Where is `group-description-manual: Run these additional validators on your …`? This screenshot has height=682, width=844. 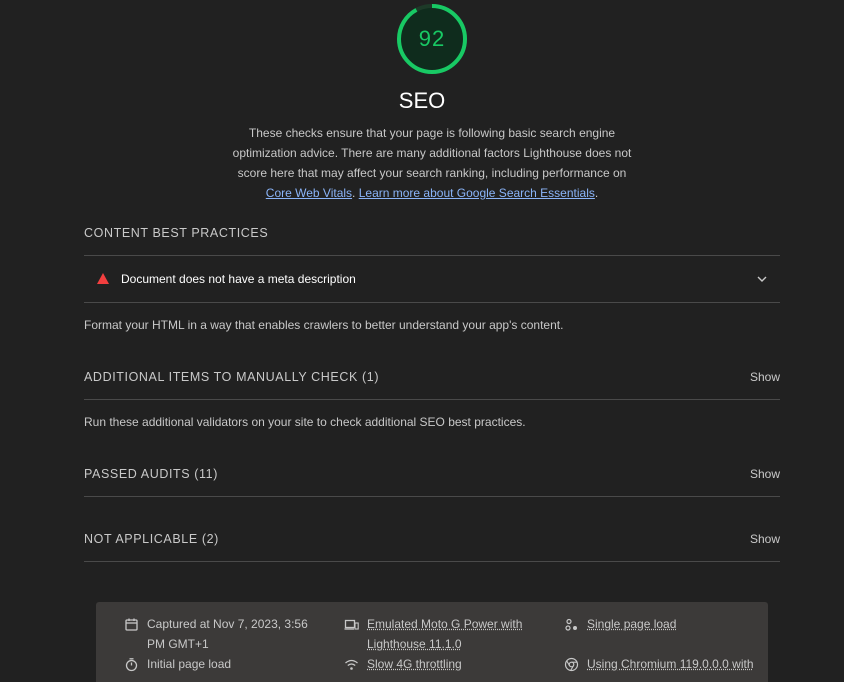
group-description-manual: Run these additional validators on your … is located at coordinates (305, 422).